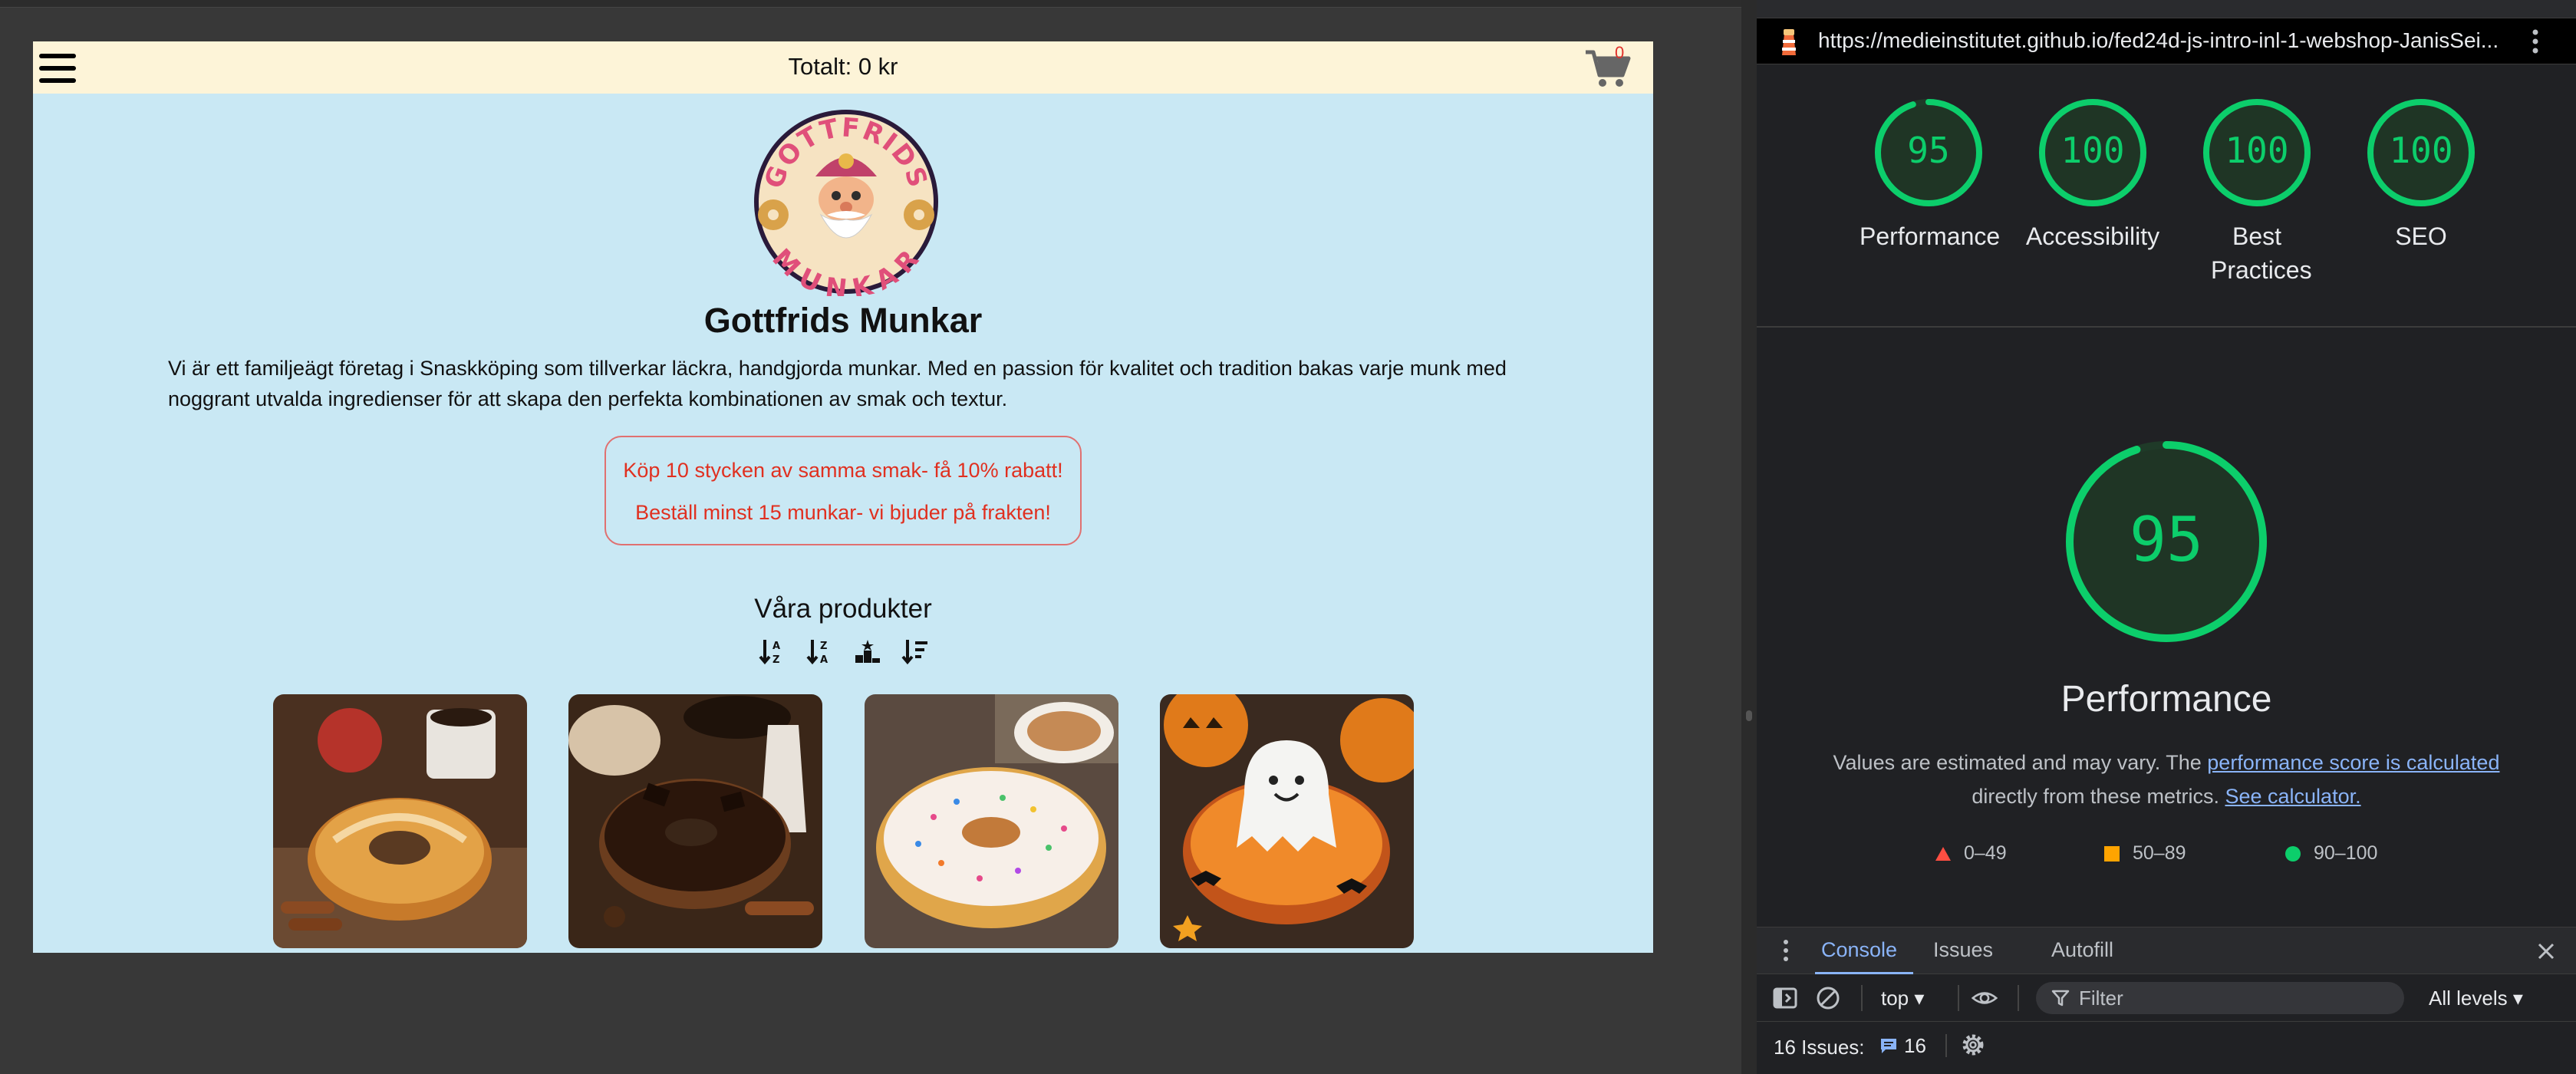 This screenshot has width=2576, height=1074. I want to click on gauge-label: Accessibility, so click(2092, 236).